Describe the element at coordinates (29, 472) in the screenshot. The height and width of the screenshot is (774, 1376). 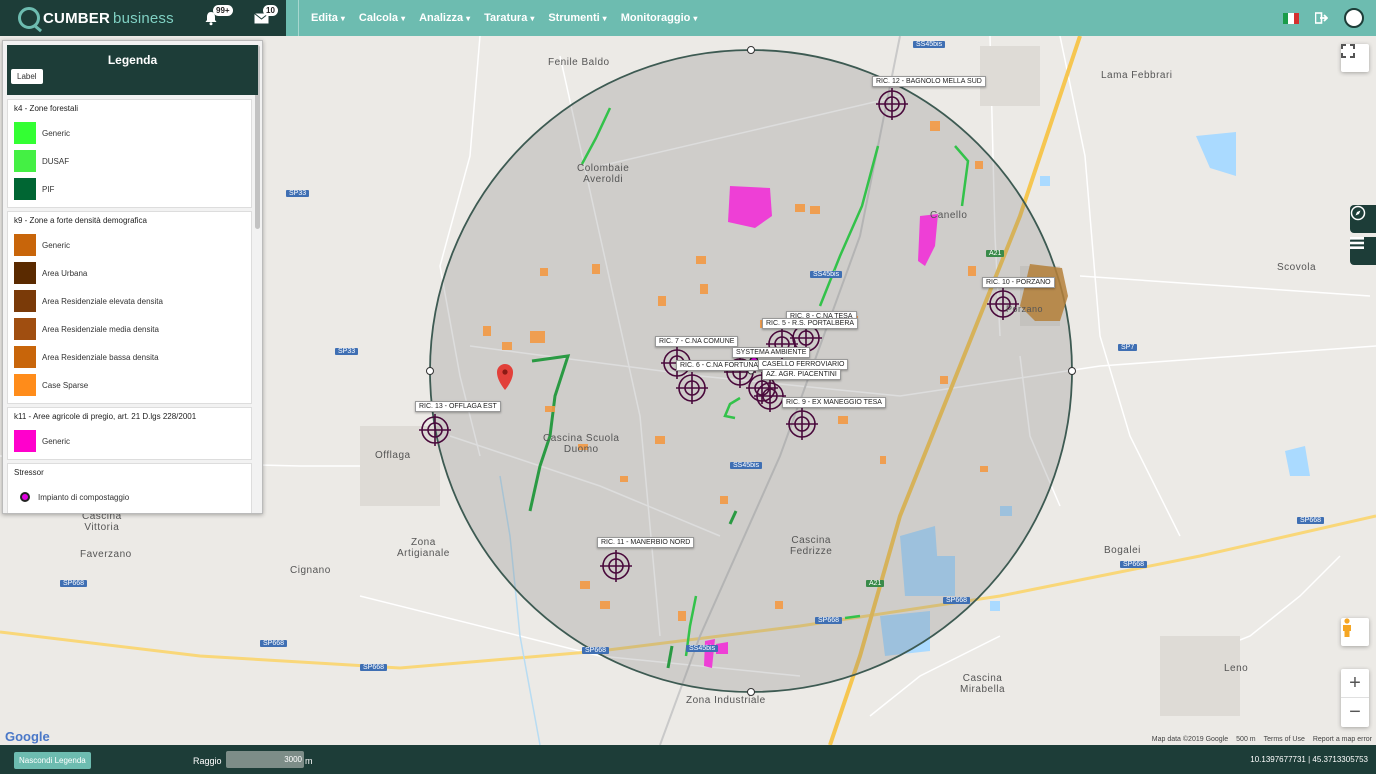
I see `legend-group-title: Stressor` at that location.